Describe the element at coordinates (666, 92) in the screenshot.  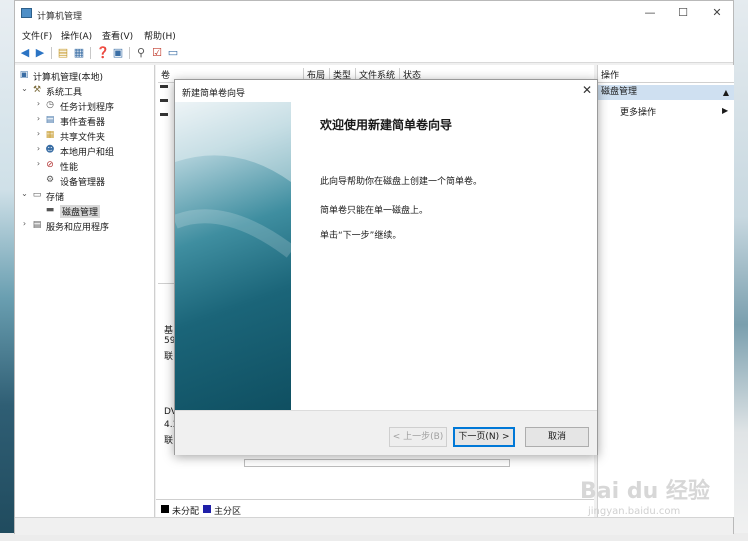
I see `actions-section-disk-management: 磁盘管理 ▲` at that location.